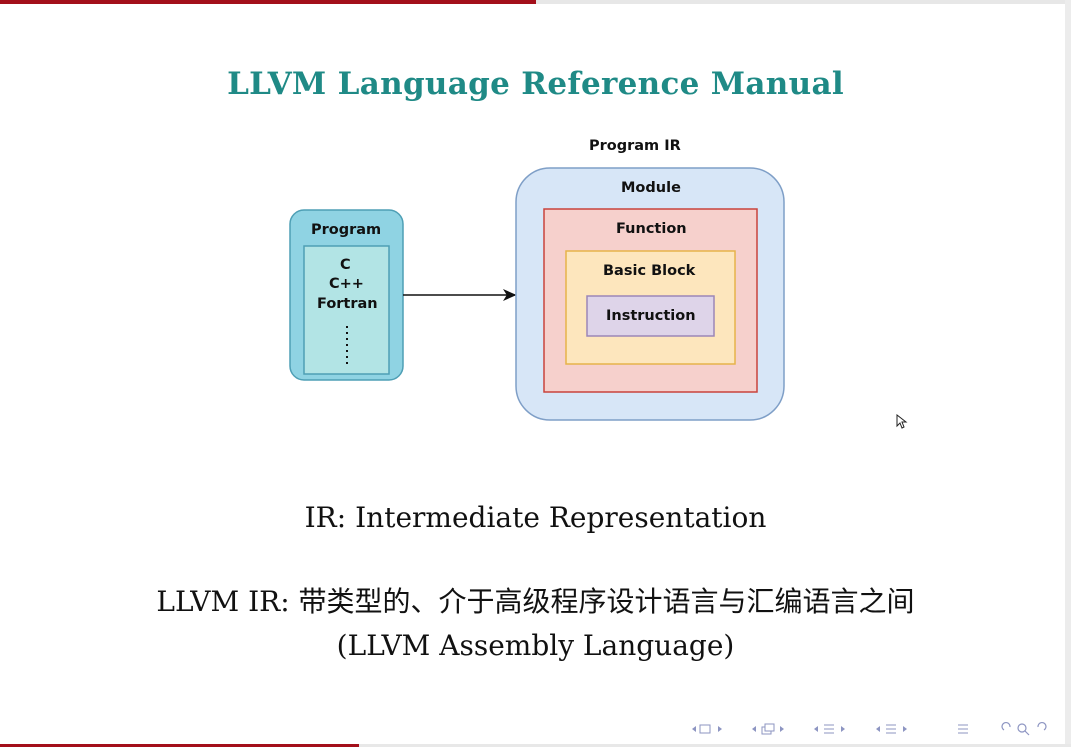 The height and width of the screenshot is (747, 1071). I want to click on program-label: Program, so click(346, 230).